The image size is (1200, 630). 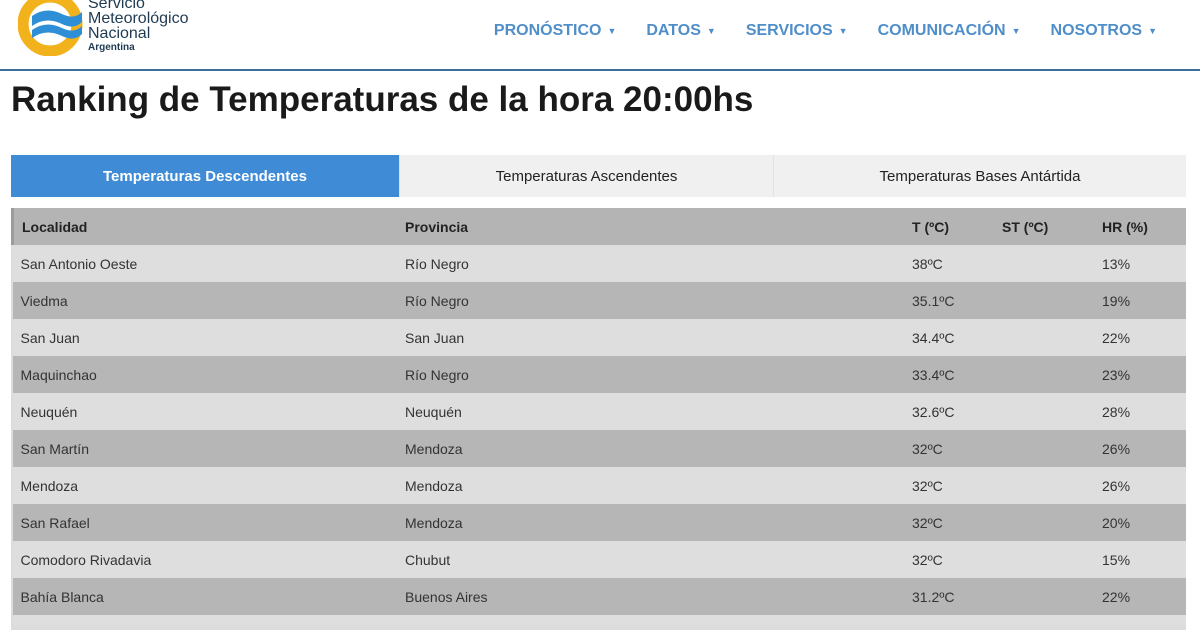 What do you see at coordinates (204, 226) in the screenshot?
I see `column-header-localidad: Localidad` at bounding box center [204, 226].